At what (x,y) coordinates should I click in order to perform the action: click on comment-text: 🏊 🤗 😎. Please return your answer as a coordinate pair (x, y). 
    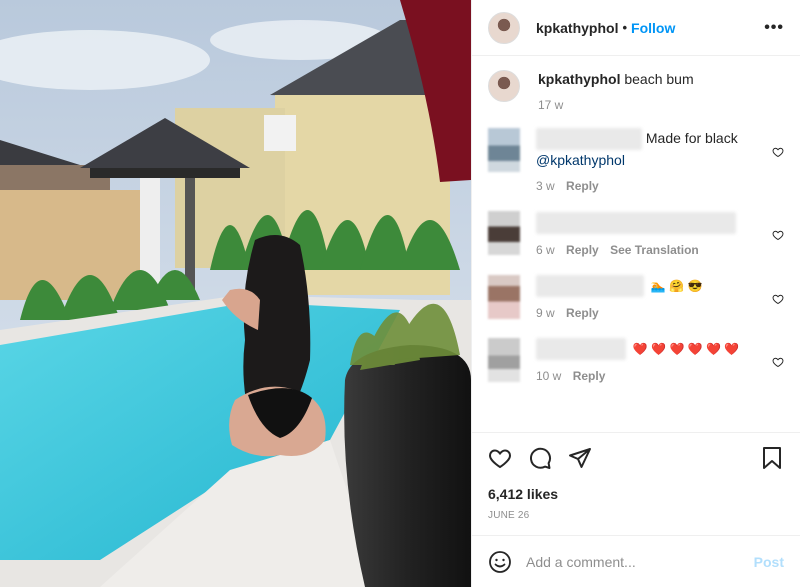
    Looking at the image, I should click on (676, 285).